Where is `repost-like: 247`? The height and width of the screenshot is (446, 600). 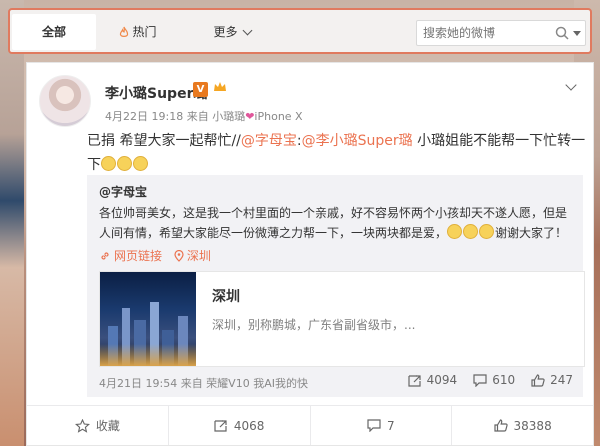 repost-like: 247 is located at coordinates (552, 380).